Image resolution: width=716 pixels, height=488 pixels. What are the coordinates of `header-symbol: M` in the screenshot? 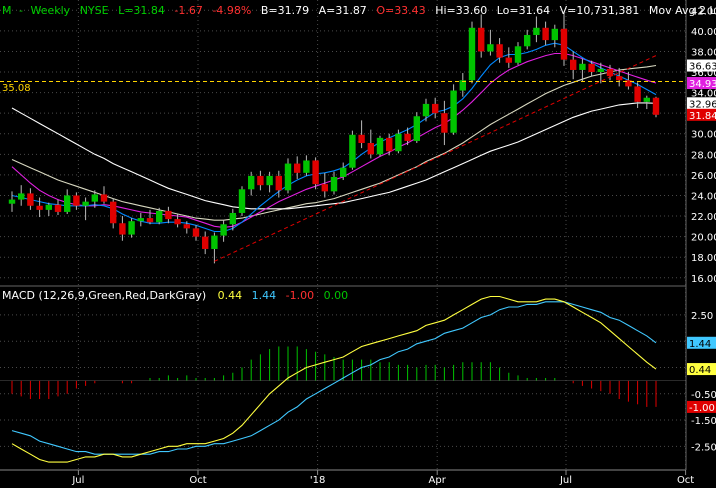 It's located at (7, 10).